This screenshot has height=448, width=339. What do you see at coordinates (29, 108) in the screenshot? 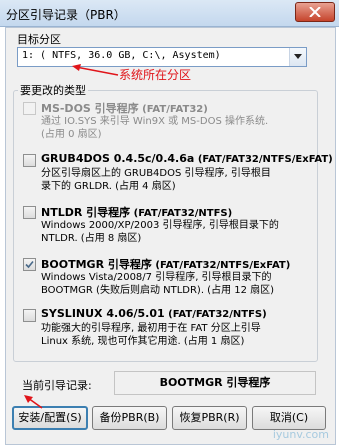
I see `msdos-checkbox` at bounding box center [29, 108].